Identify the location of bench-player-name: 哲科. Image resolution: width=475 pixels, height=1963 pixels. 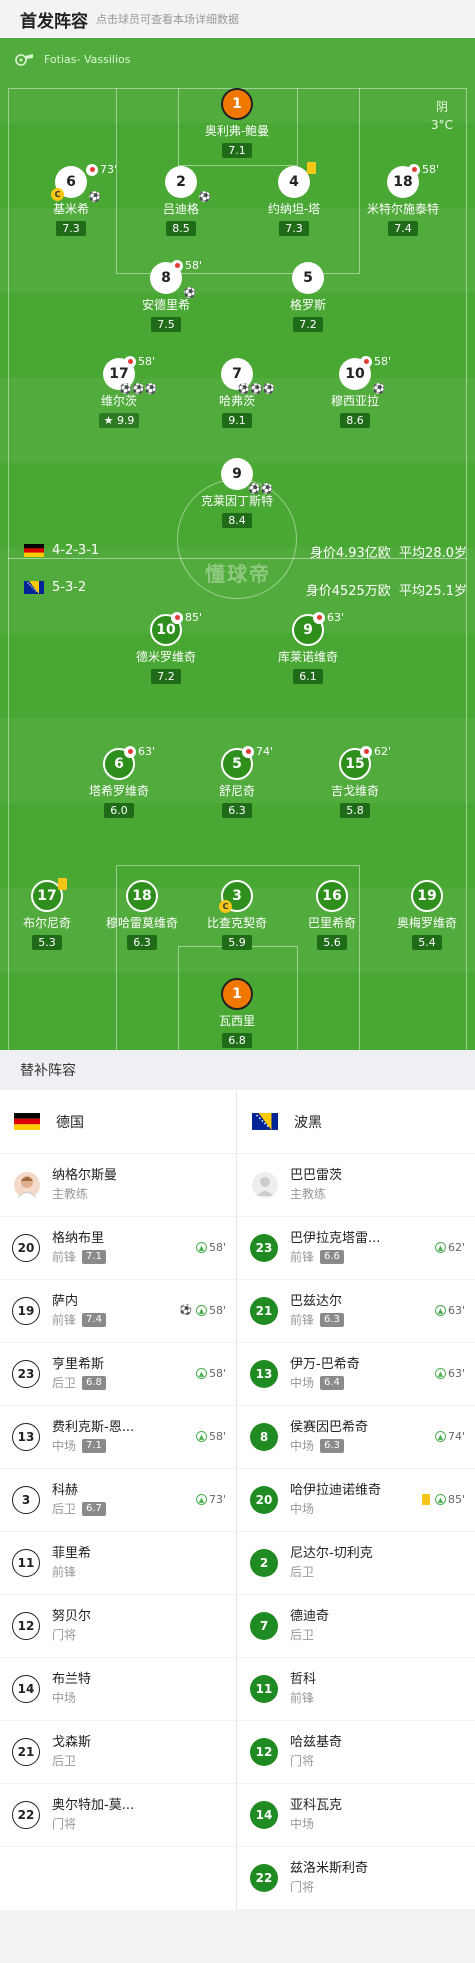
(303, 1679).